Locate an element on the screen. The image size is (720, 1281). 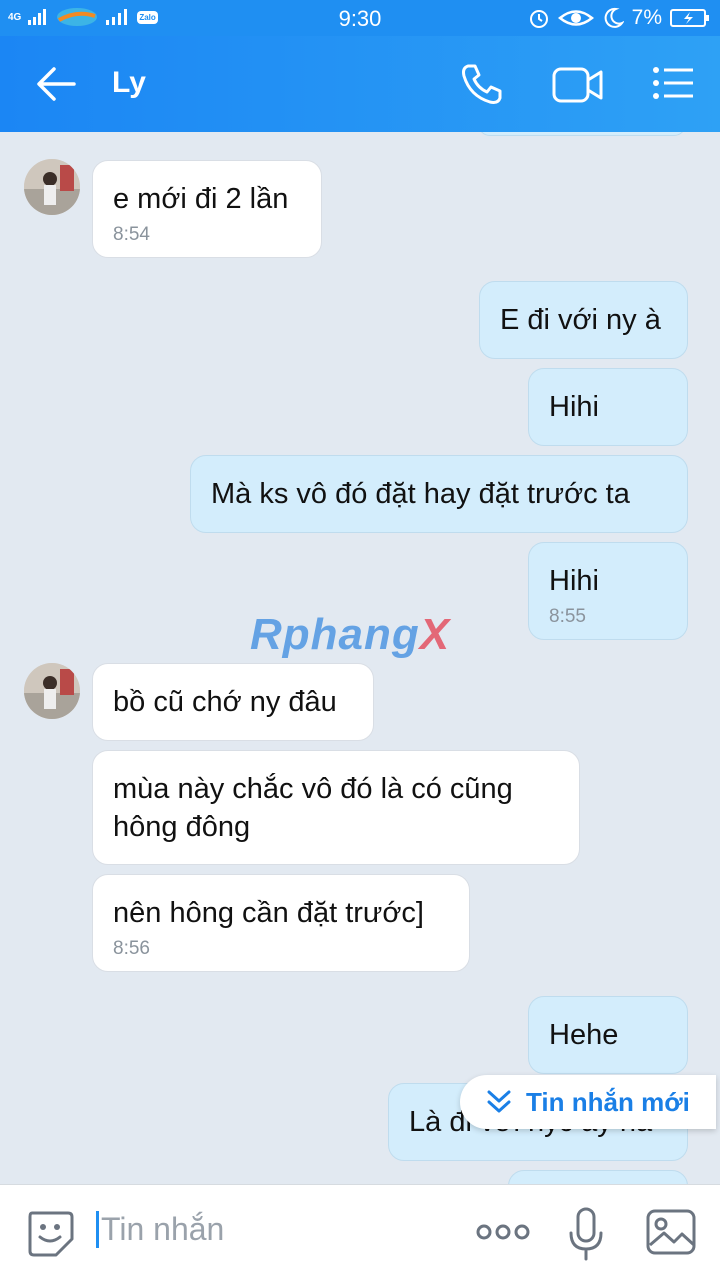
new-message-label: Tin nhắn mới is located at coordinates (608, 1101).